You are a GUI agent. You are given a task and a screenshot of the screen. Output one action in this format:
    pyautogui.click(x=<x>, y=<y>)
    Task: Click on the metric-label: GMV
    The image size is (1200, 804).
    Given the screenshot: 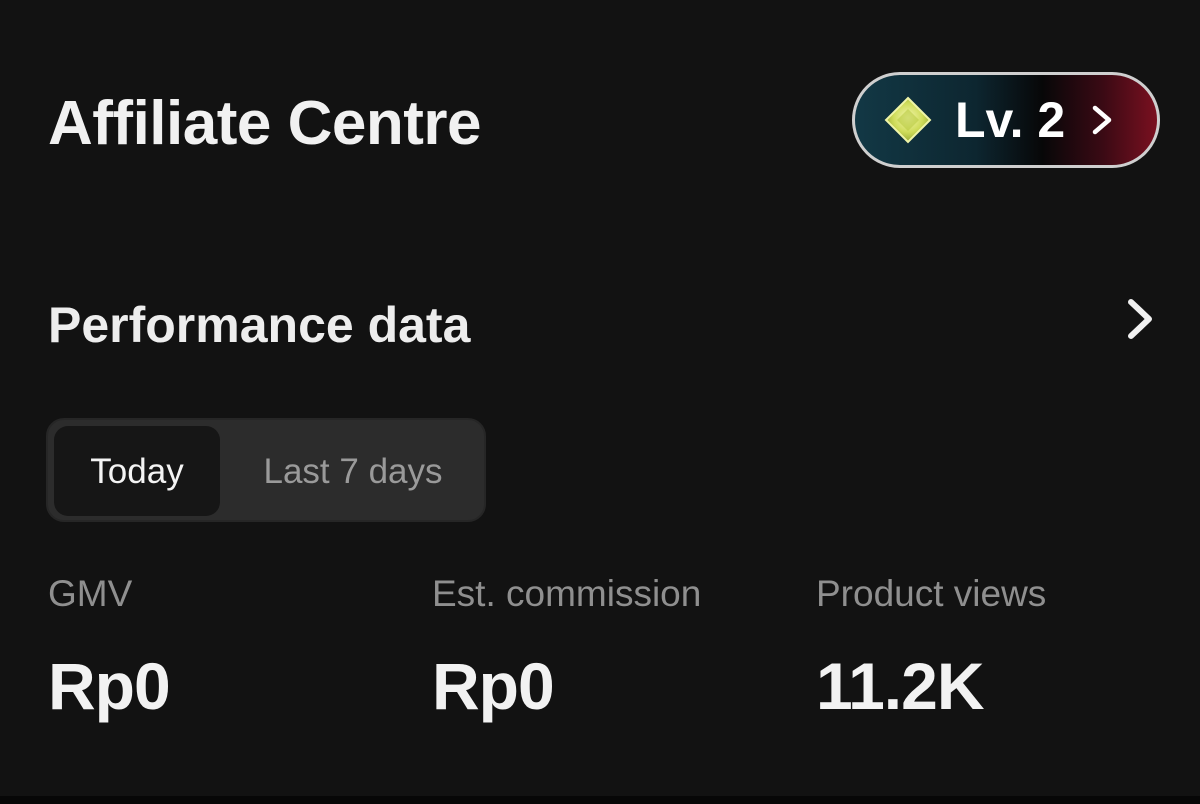 What is the action you would take?
    pyautogui.click(x=90, y=593)
    